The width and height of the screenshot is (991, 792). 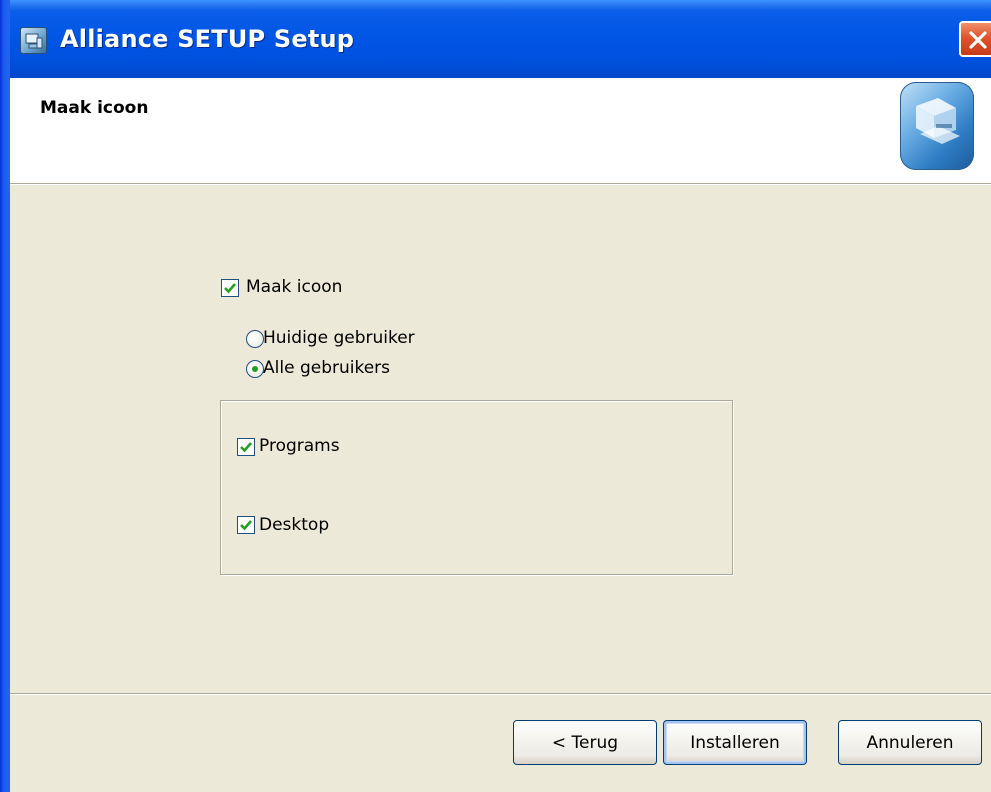 What do you see at coordinates (207, 39) in the screenshot?
I see `window-title: Alliance SETUP Setup` at bounding box center [207, 39].